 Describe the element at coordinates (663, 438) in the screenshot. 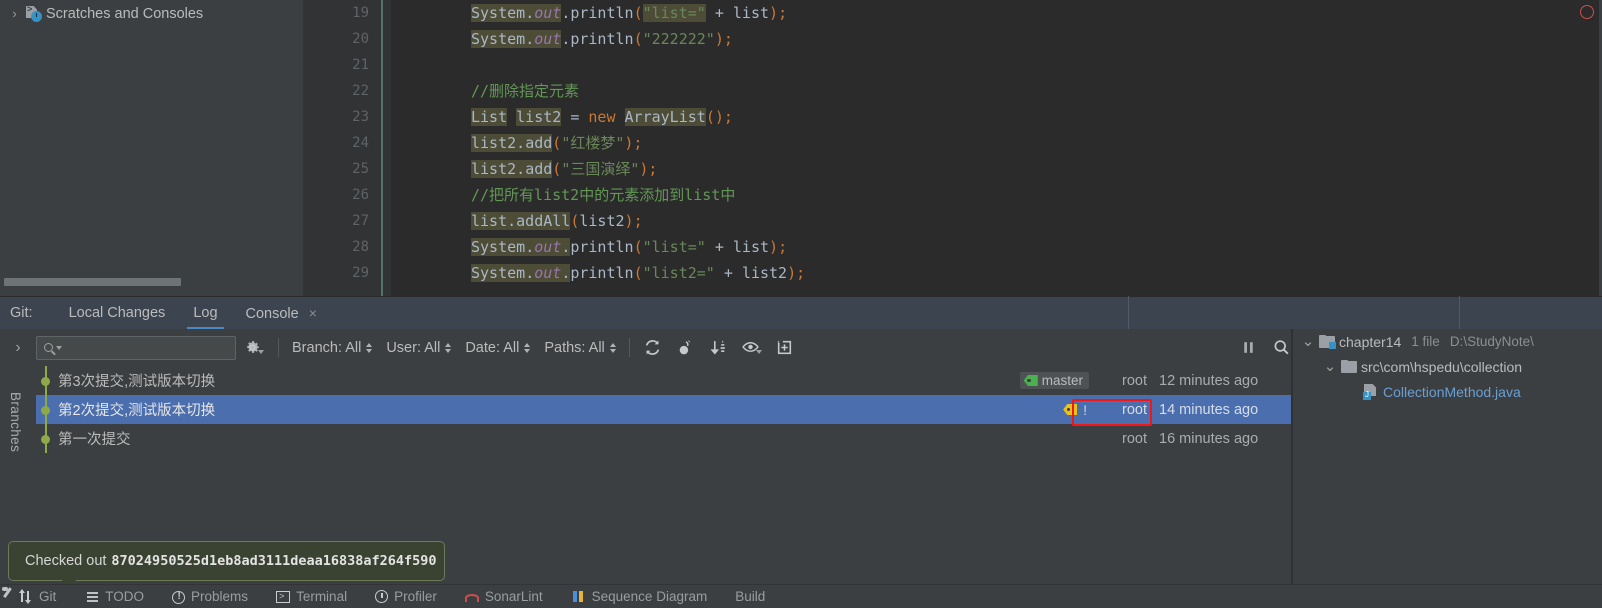

I see `commit-row: 第一次提交 root 16 minutes ago` at that location.